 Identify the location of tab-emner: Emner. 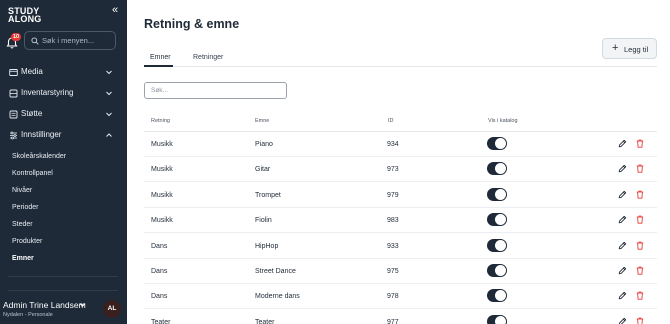
(160, 57).